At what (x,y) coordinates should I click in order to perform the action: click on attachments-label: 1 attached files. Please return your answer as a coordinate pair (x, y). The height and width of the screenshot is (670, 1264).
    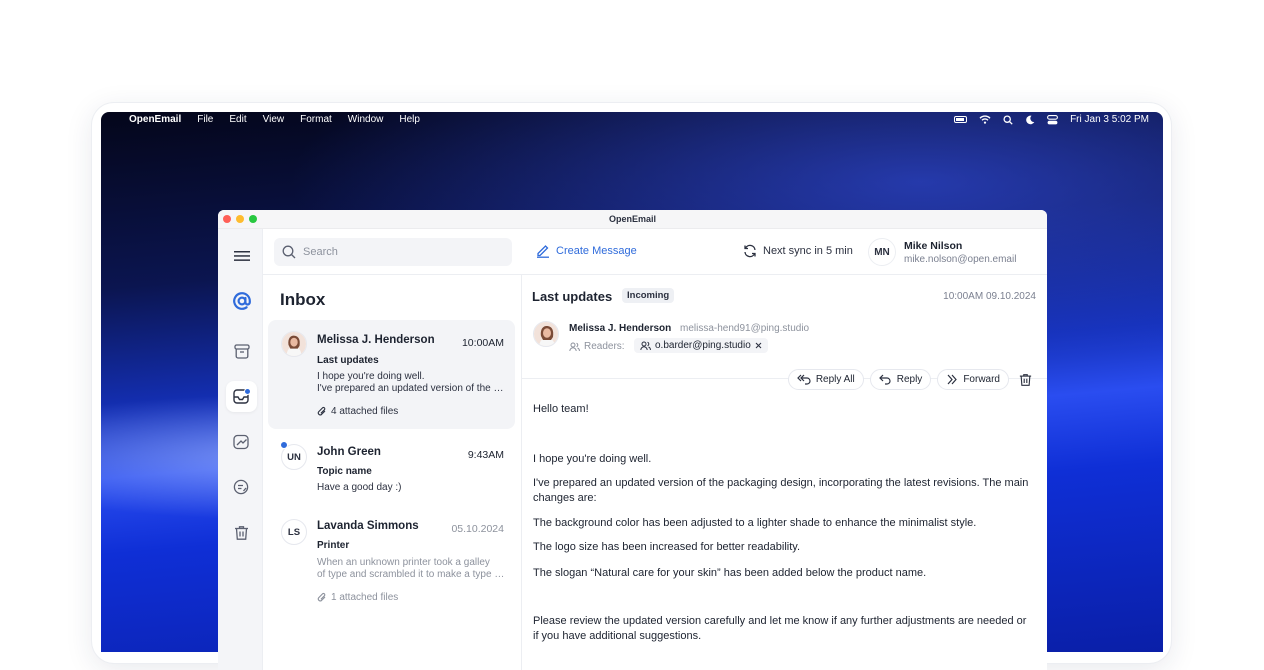
    Looking at the image, I should click on (365, 597).